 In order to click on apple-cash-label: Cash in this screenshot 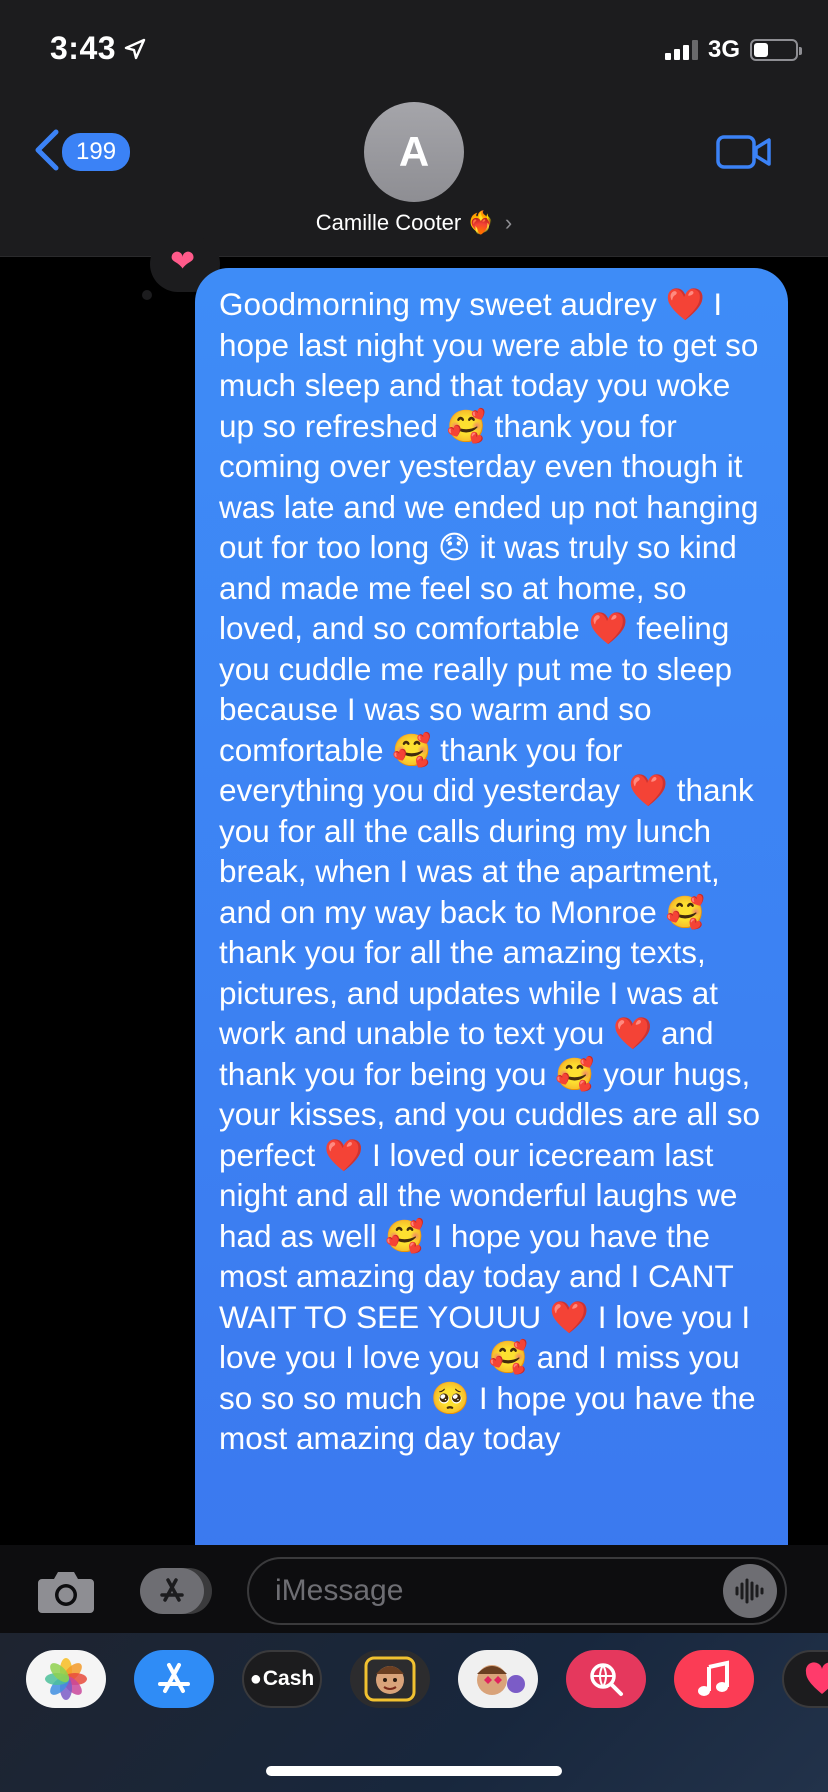, I will do `click(288, 1678)`.